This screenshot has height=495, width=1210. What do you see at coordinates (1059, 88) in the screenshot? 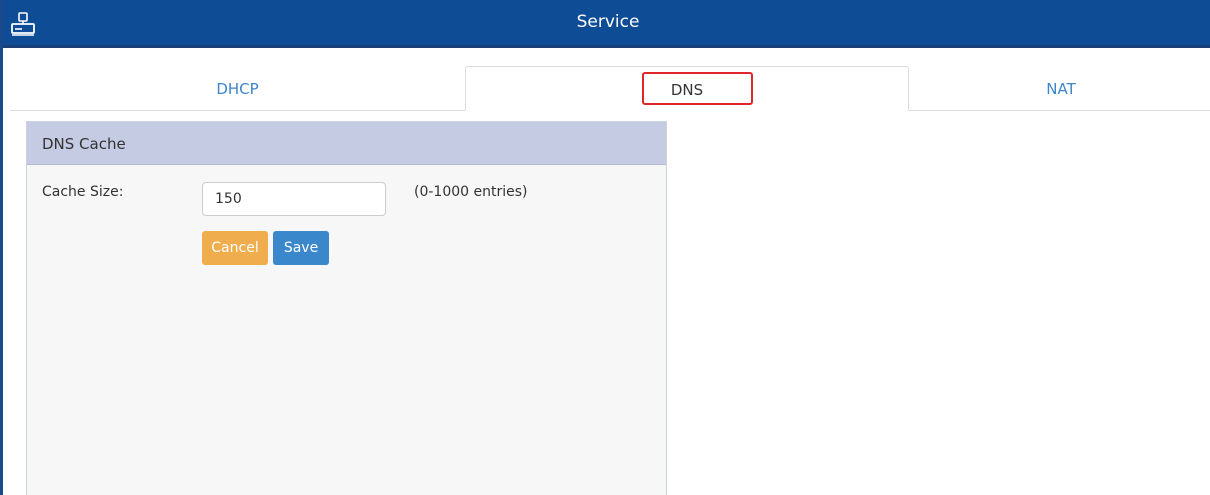
I see `tab-nat: NAT` at bounding box center [1059, 88].